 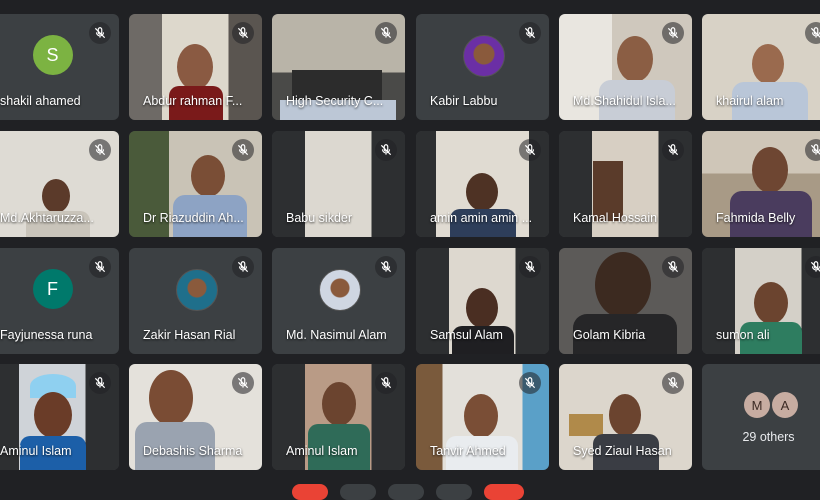 What do you see at coordinates (757, 405) in the screenshot?
I see `avatar: M` at bounding box center [757, 405].